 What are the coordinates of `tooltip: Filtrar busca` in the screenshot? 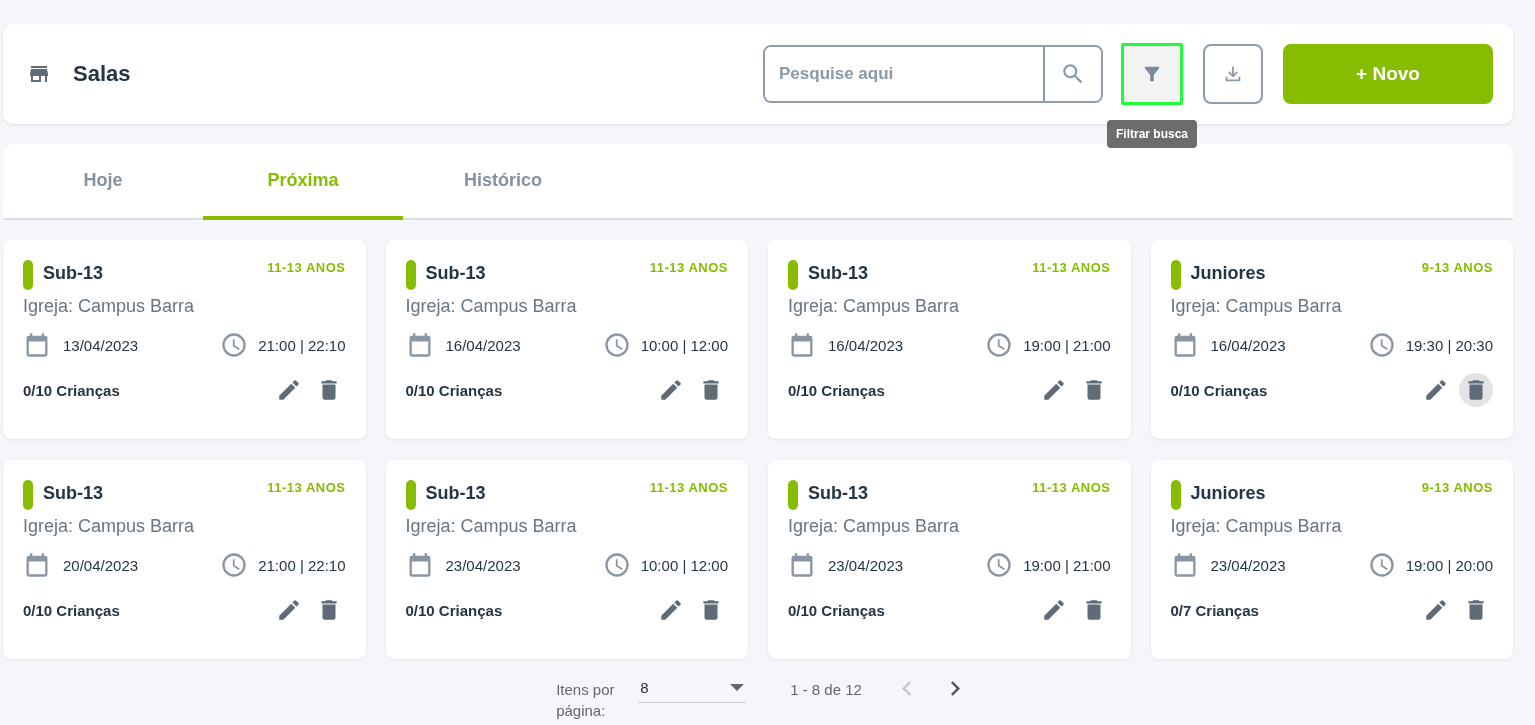 It's located at (1152, 134).